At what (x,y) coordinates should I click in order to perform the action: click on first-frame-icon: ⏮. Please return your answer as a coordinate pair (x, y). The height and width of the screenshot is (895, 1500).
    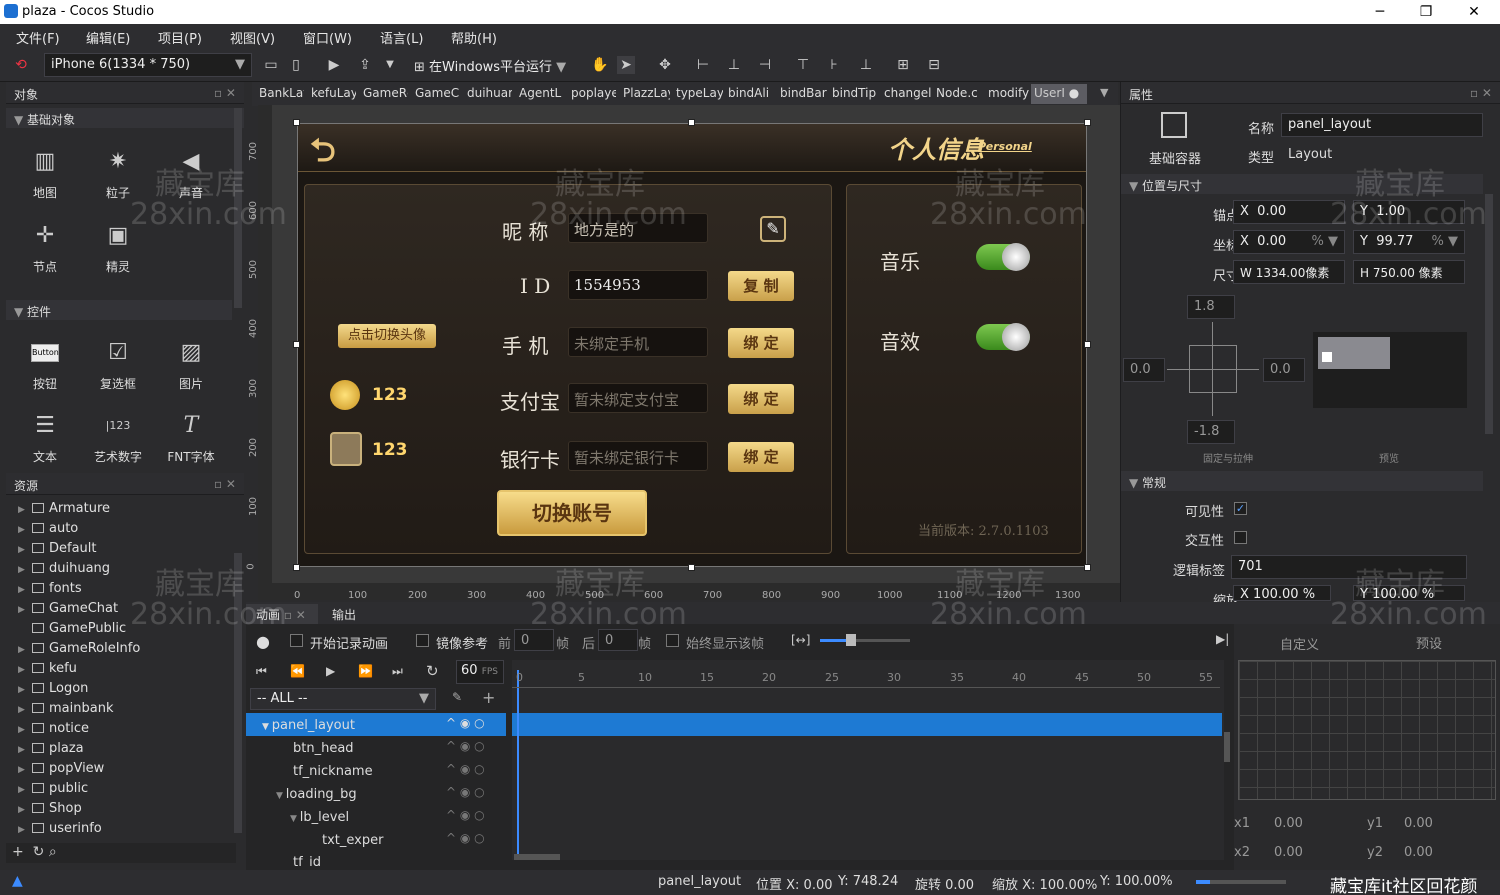
    Looking at the image, I should click on (261, 671).